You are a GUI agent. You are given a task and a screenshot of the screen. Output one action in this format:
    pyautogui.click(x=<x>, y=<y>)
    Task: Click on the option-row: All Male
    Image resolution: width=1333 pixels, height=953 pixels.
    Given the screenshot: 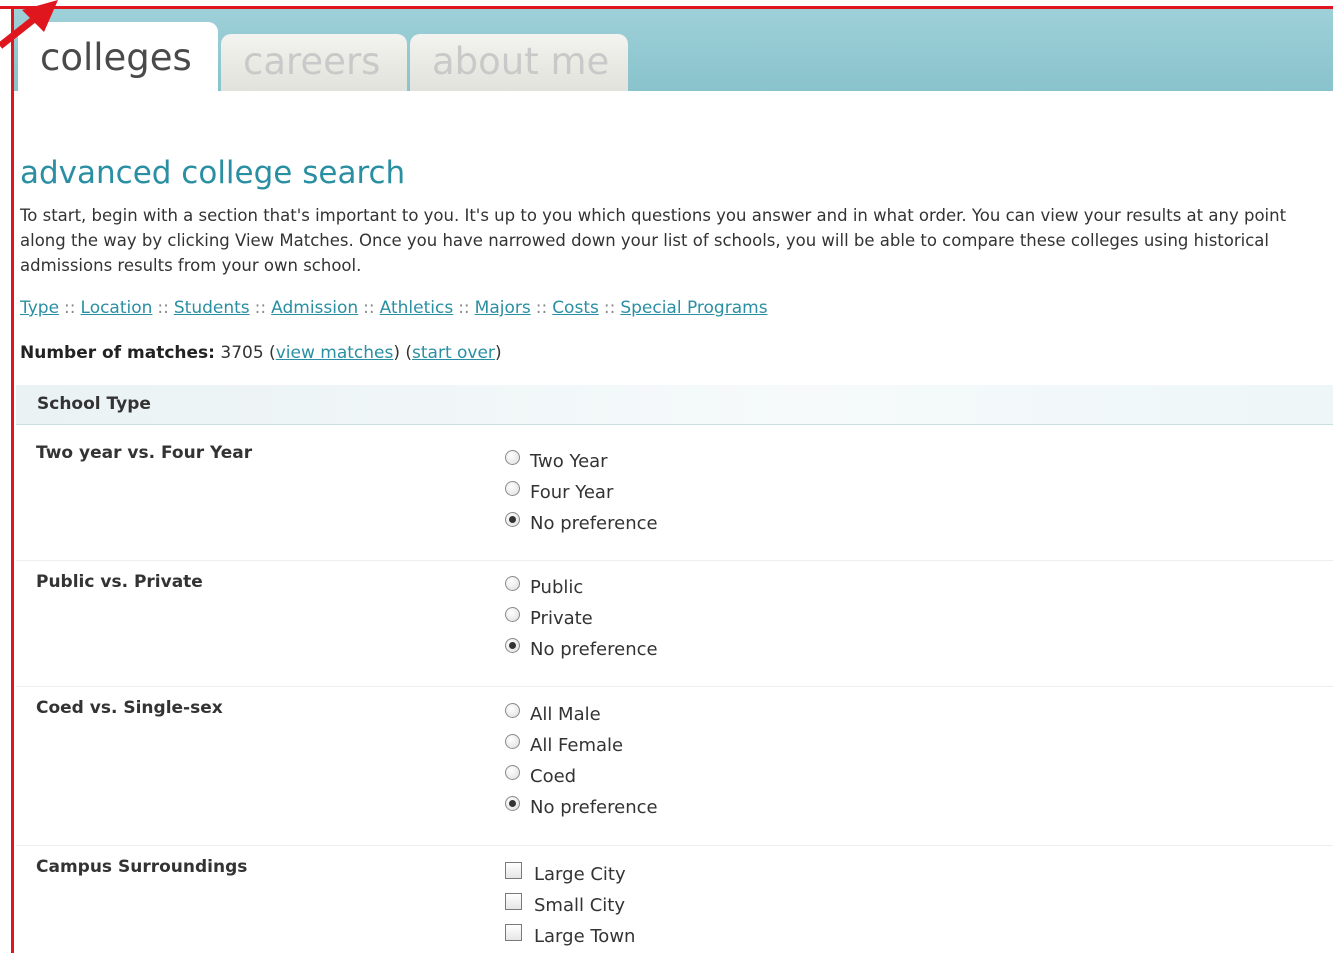 What is the action you would take?
    pyautogui.click(x=581, y=714)
    